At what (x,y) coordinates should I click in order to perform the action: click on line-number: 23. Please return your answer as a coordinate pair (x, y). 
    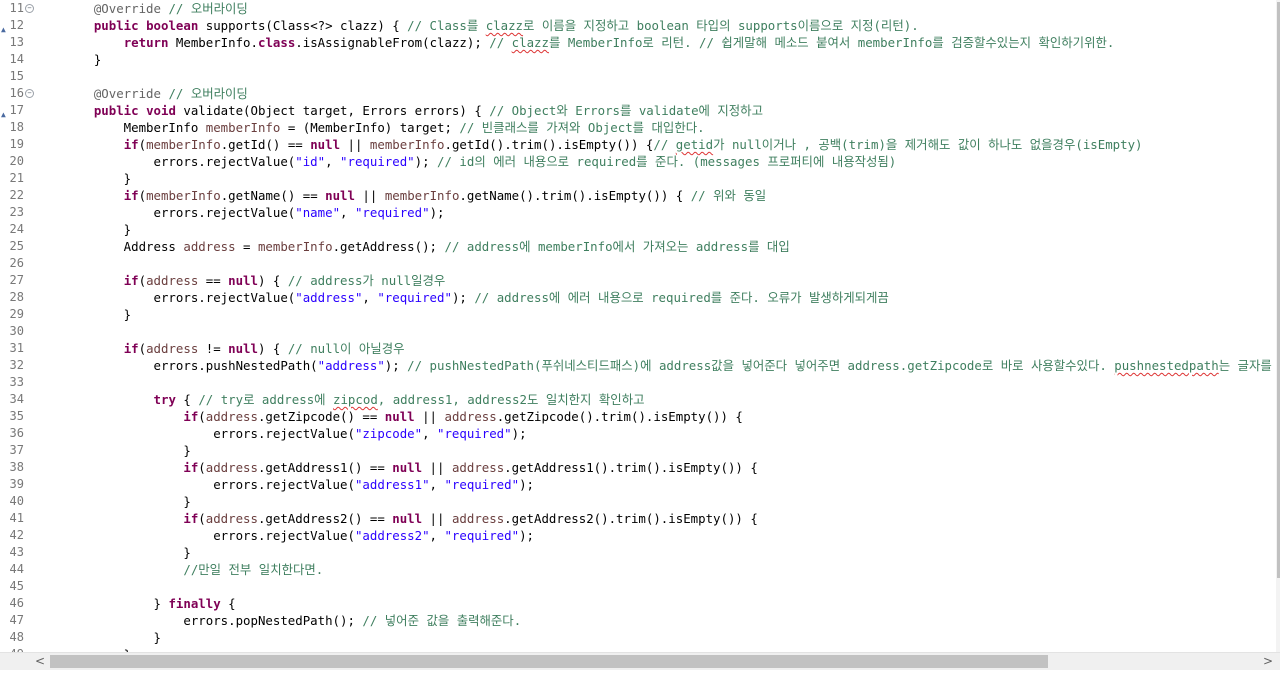
    Looking at the image, I should click on (16, 212).